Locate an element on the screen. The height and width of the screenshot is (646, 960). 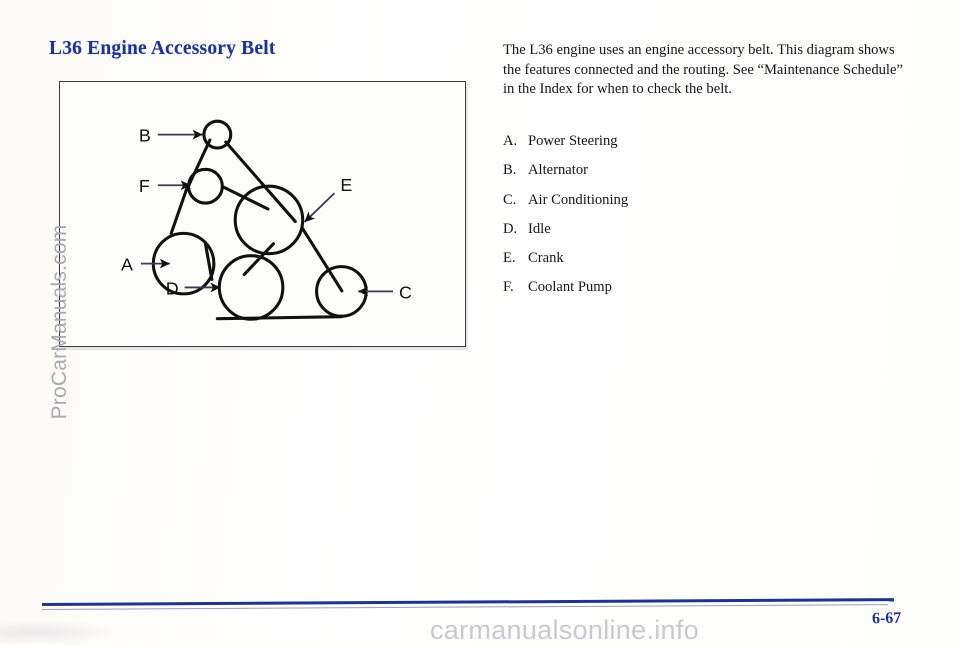
belt-segment-f-to-a is located at coordinates (179, 210).